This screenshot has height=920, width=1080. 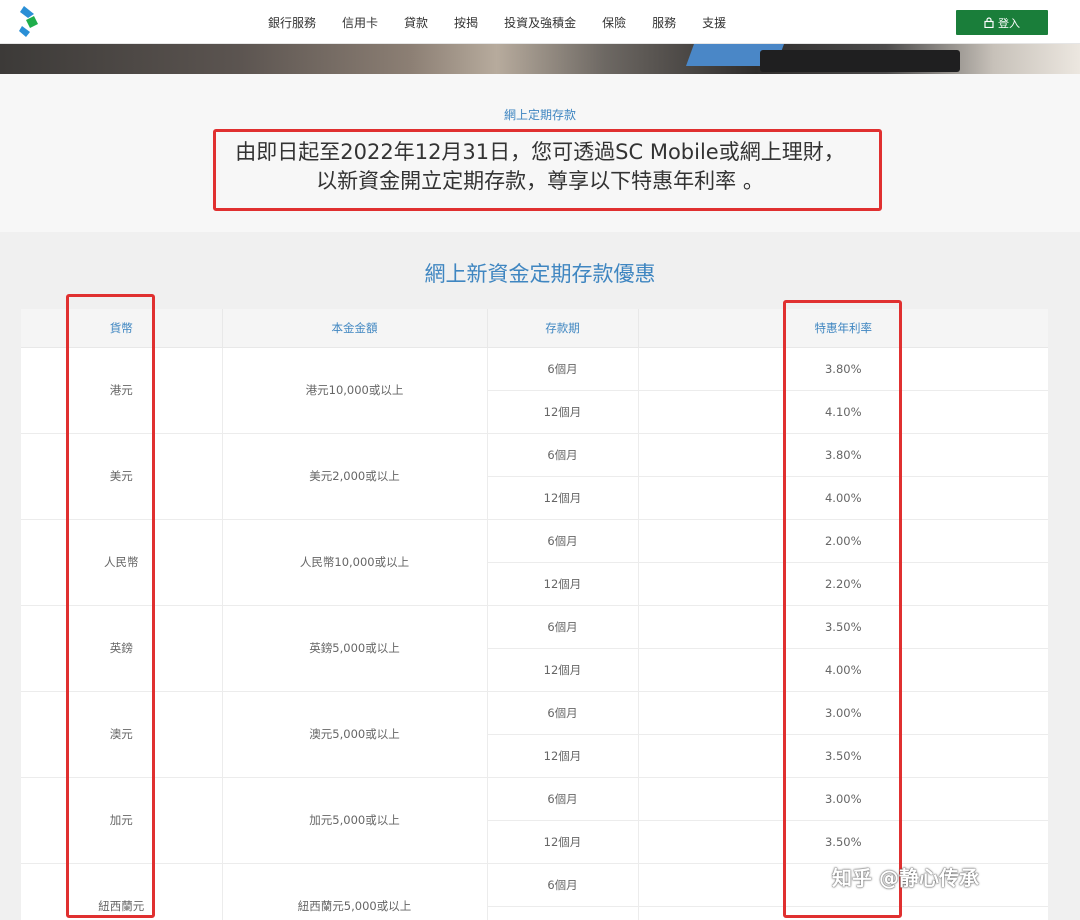 What do you see at coordinates (664, 22) in the screenshot?
I see `nav-item: 服務` at bounding box center [664, 22].